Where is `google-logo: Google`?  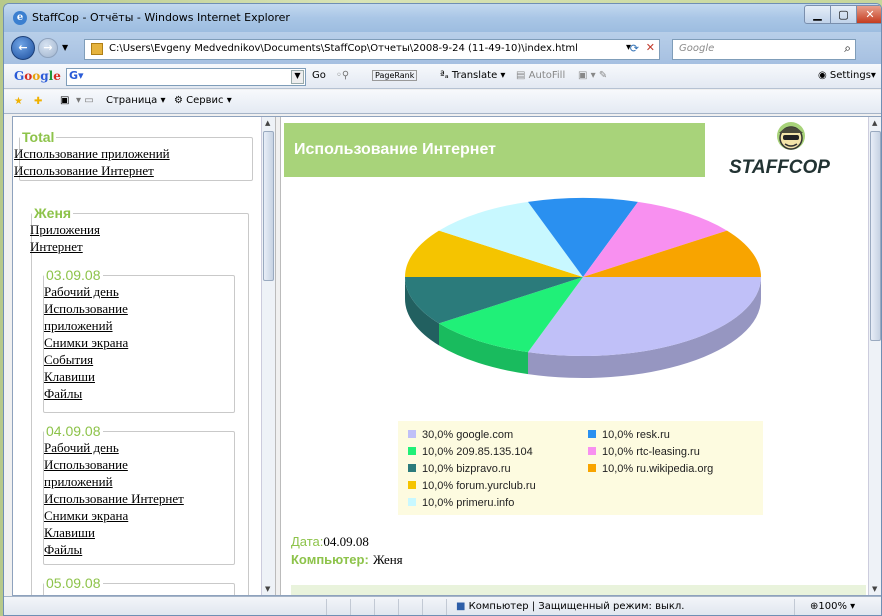 google-logo: Google is located at coordinates (37, 76).